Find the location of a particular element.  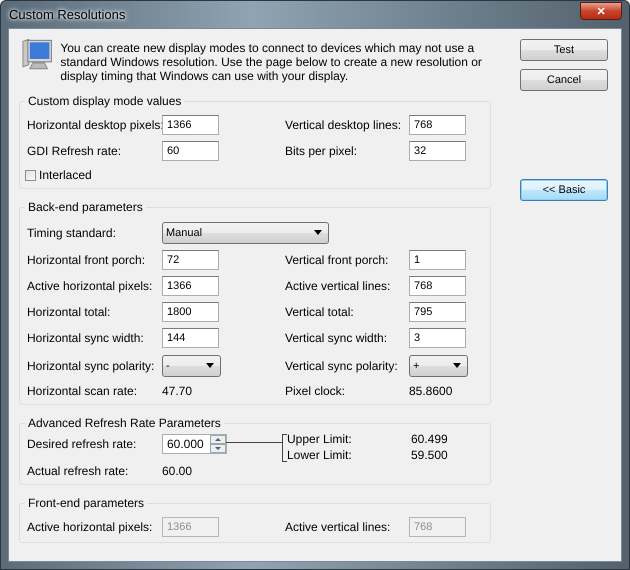

field-label: Horizontal sync width: is located at coordinates (86, 338).